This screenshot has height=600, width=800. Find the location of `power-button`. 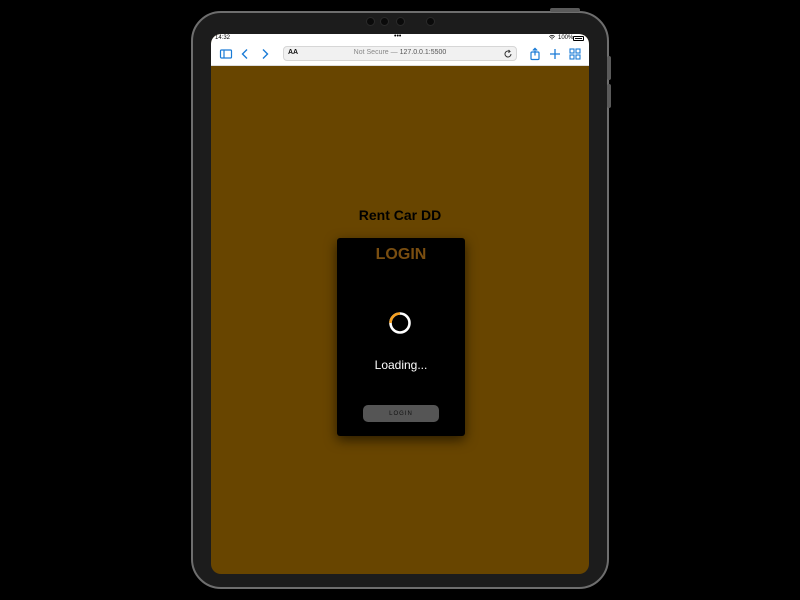

power-button is located at coordinates (565, 10).